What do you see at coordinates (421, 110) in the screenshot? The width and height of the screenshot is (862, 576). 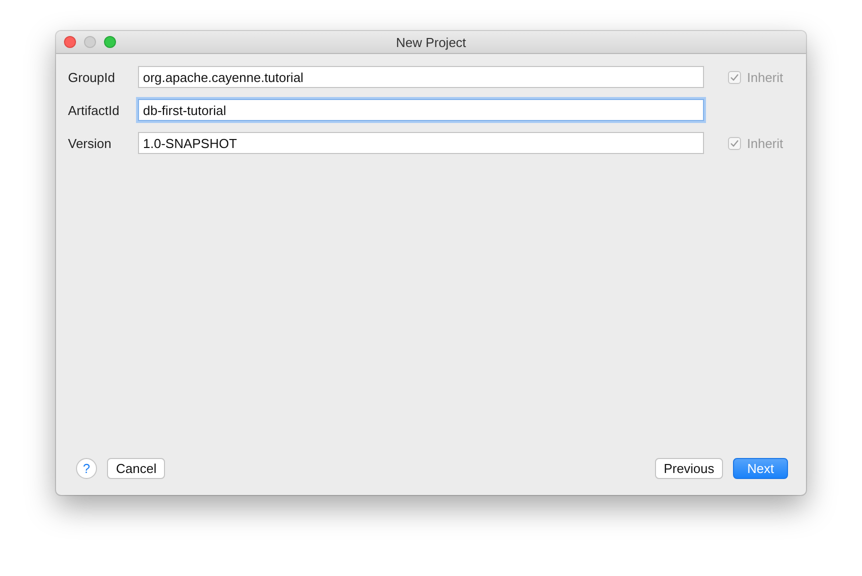 I see `input-field: db-first-tutorial` at bounding box center [421, 110].